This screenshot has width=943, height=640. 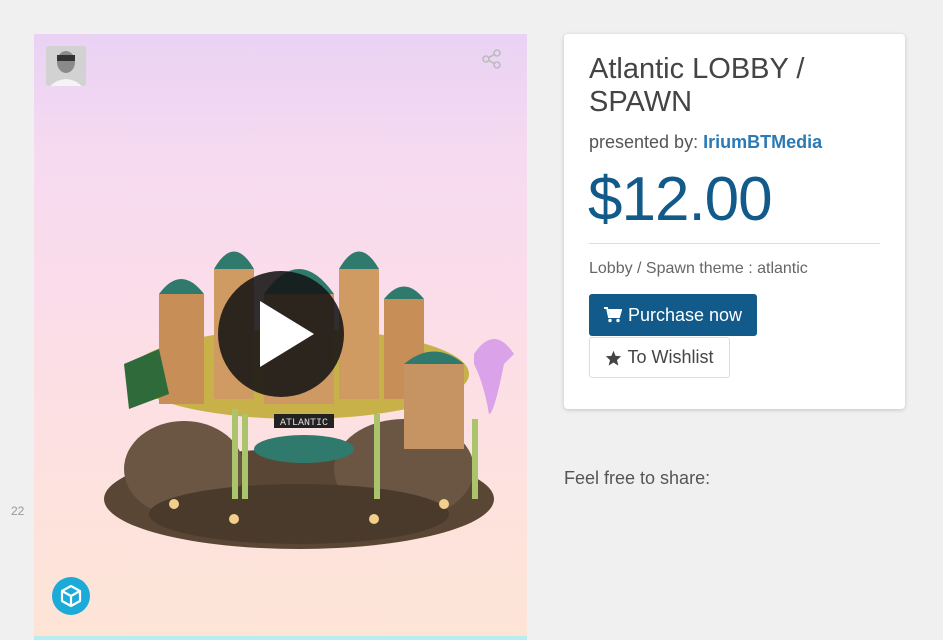 What do you see at coordinates (680, 199) in the screenshot?
I see `product-price: $12.00` at bounding box center [680, 199].